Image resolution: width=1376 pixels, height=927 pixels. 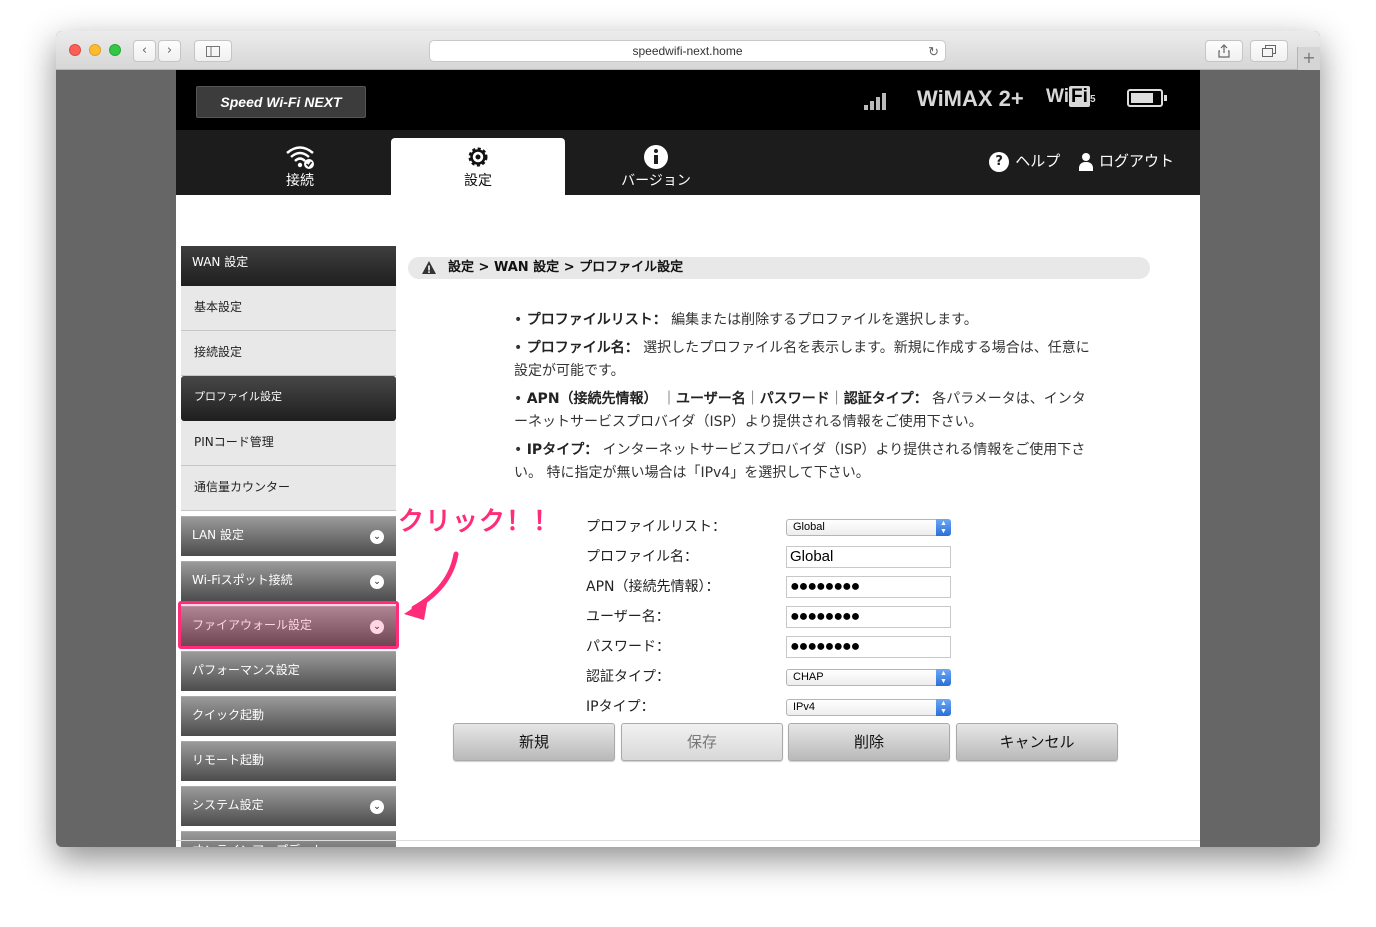 What do you see at coordinates (776, 617) in the screenshot?
I see `username-row: ユーザー名： ●●●●●●●●` at bounding box center [776, 617].